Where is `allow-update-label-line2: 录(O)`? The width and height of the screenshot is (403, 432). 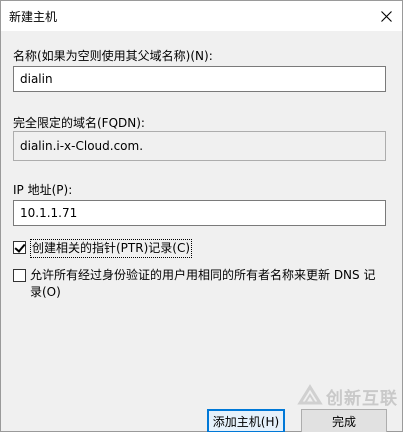
allow-update-label-line2: 录(O) is located at coordinates (45, 292).